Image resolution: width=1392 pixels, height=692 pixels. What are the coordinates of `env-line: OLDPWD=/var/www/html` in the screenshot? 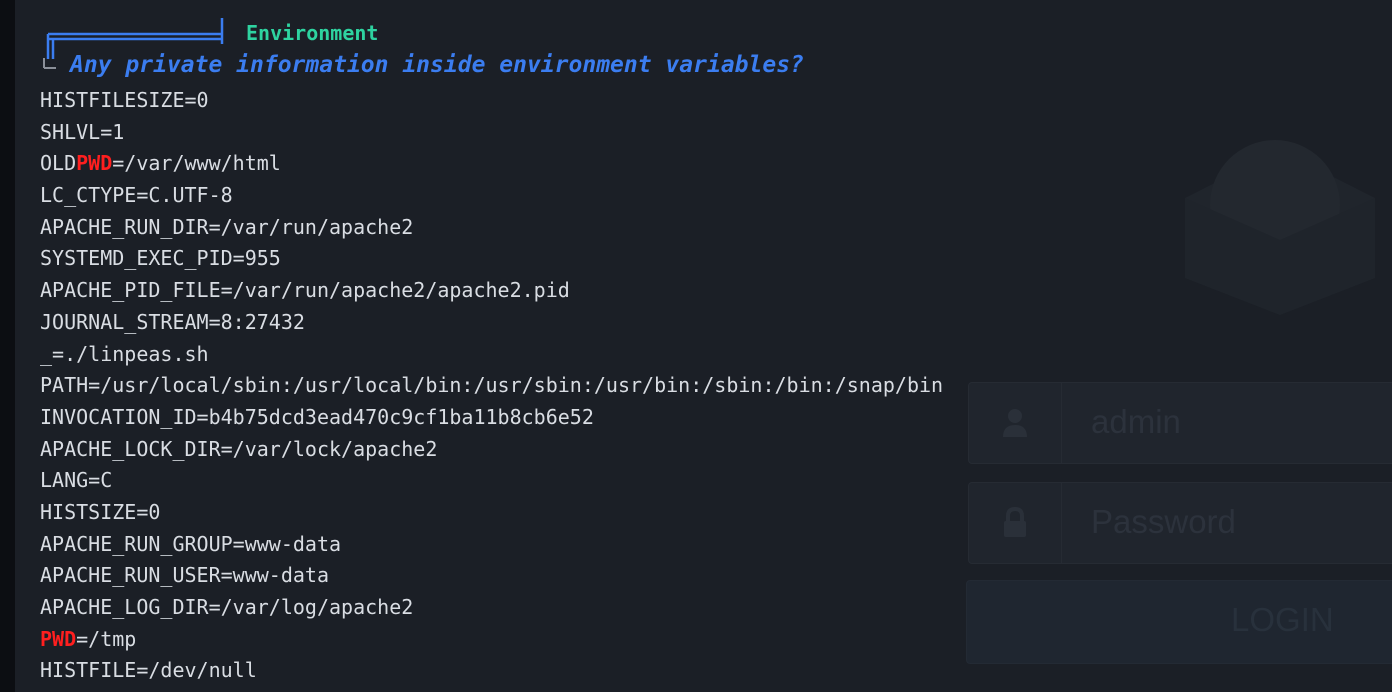 It's located at (491, 164).